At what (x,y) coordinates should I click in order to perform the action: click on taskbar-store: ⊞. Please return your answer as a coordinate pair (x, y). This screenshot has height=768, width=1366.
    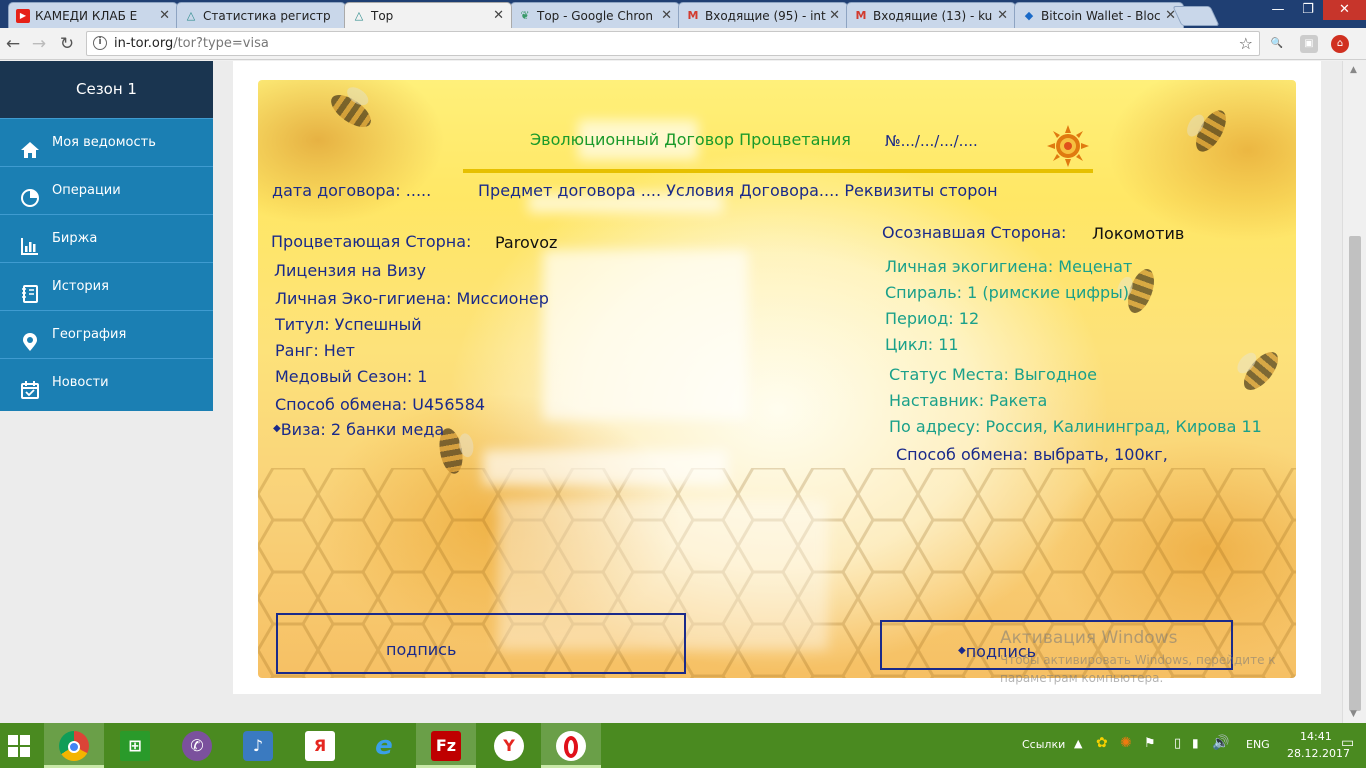
    Looking at the image, I should click on (135, 745).